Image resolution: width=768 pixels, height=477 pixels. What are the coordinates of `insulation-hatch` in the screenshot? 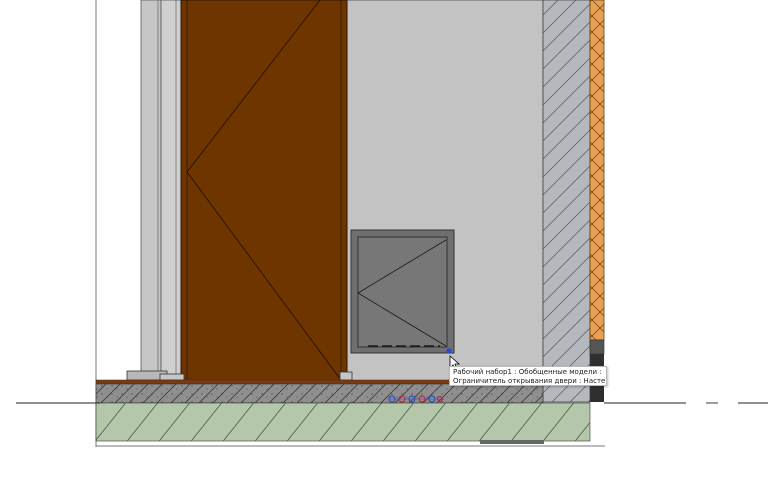 It's located at (597, 170).